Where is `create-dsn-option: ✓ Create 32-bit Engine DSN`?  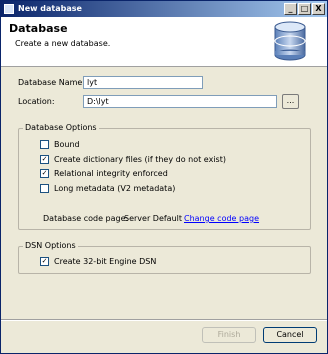
create-dsn-option: ✓ Create 32-bit Engine DSN is located at coordinates (140, 262).